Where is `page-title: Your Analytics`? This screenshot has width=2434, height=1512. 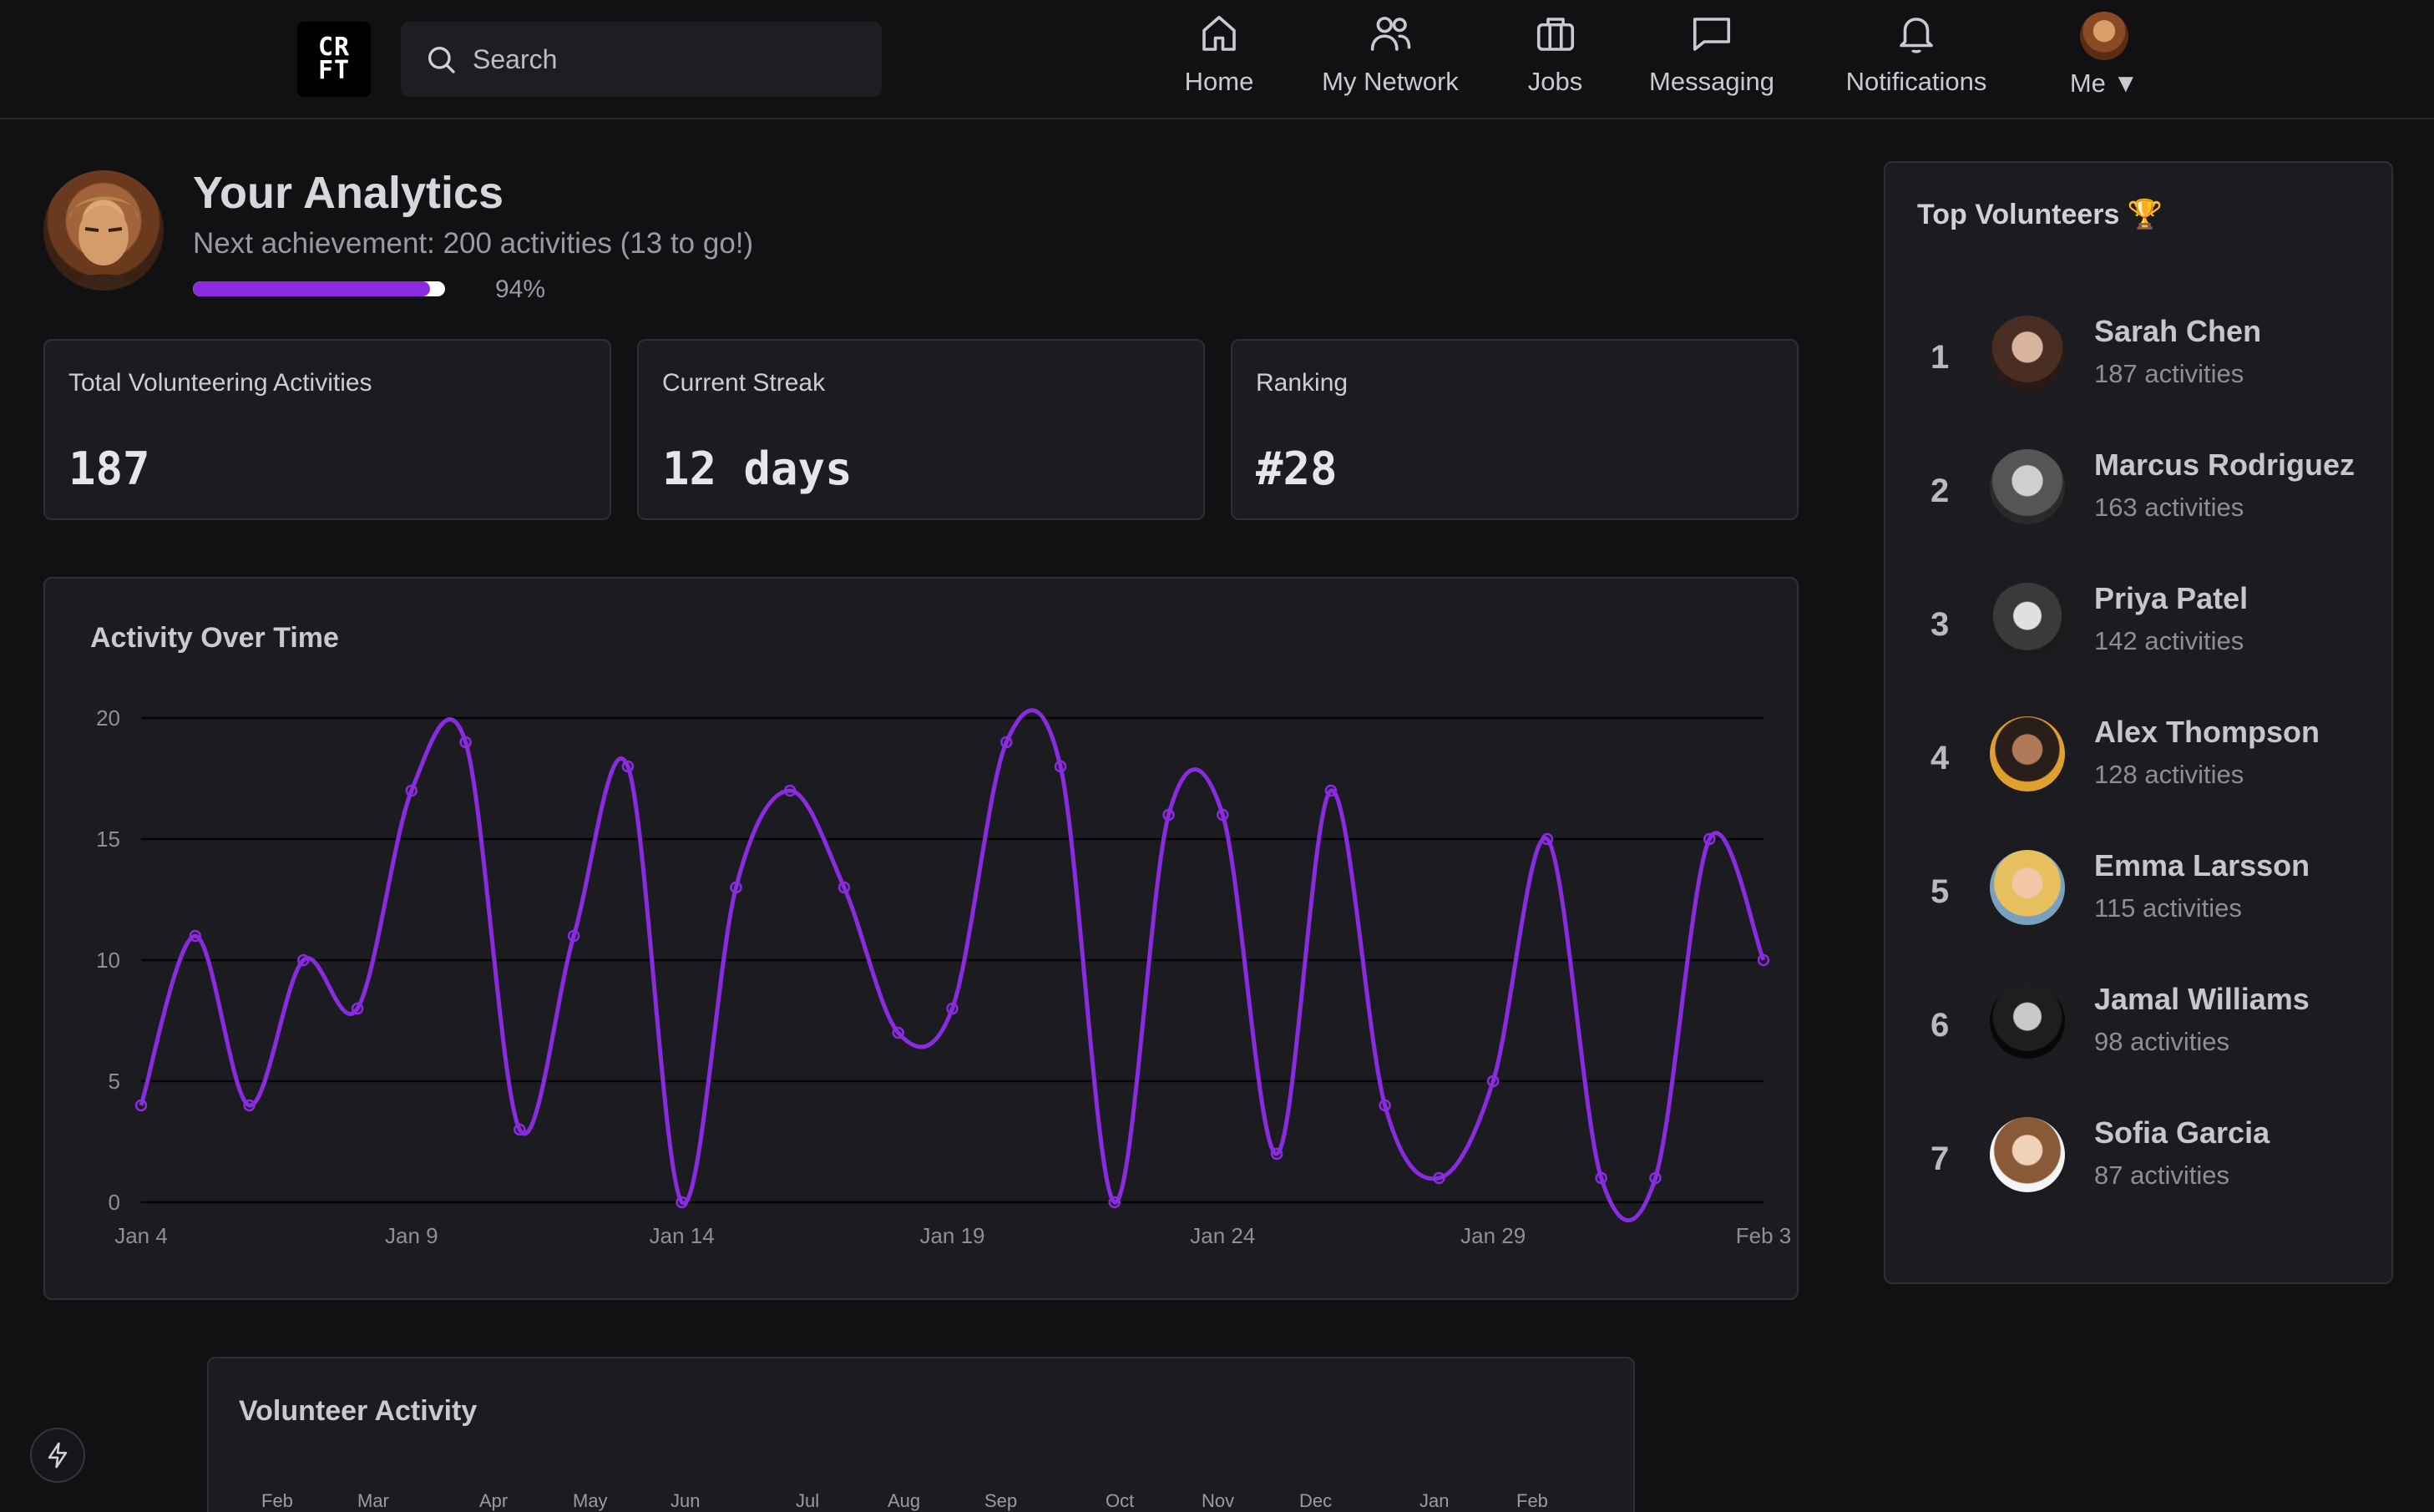
page-title: Your Analytics is located at coordinates (348, 193).